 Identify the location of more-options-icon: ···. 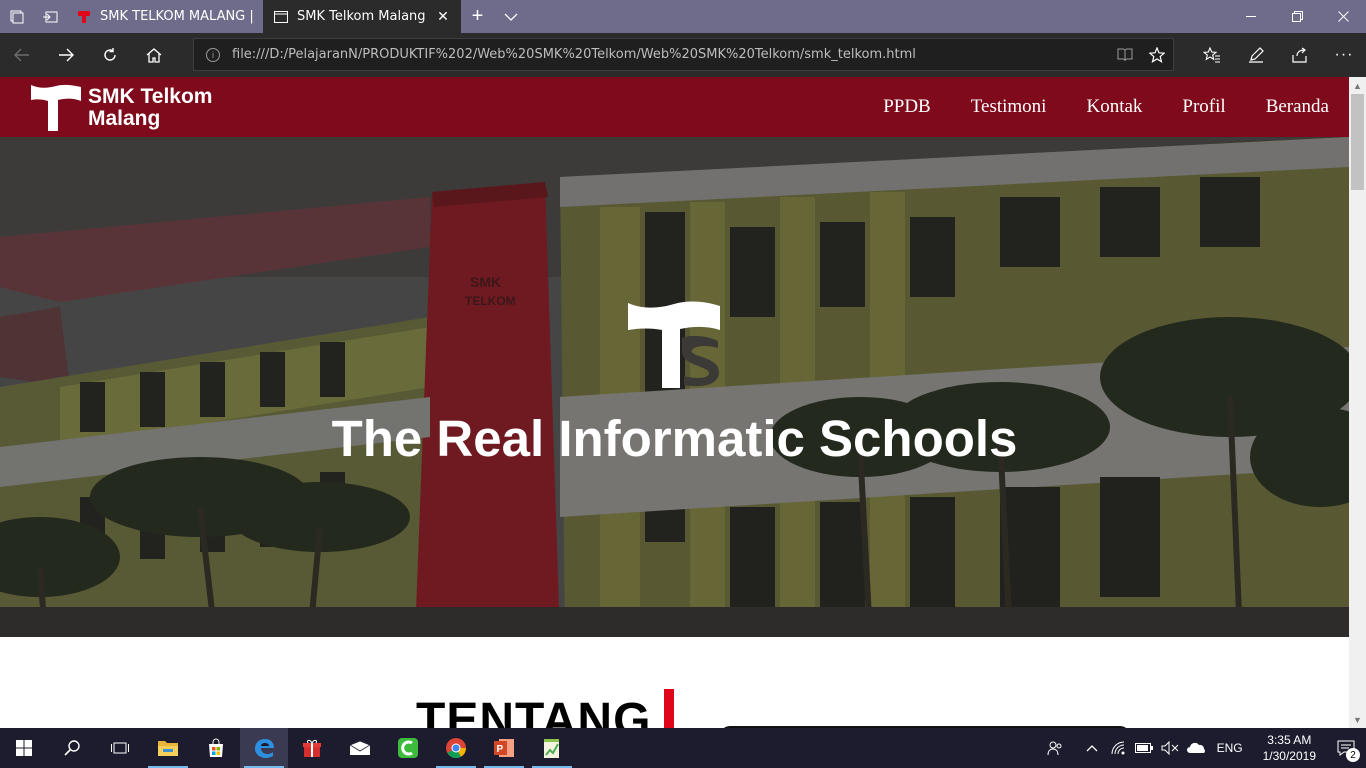
(1344, 55).